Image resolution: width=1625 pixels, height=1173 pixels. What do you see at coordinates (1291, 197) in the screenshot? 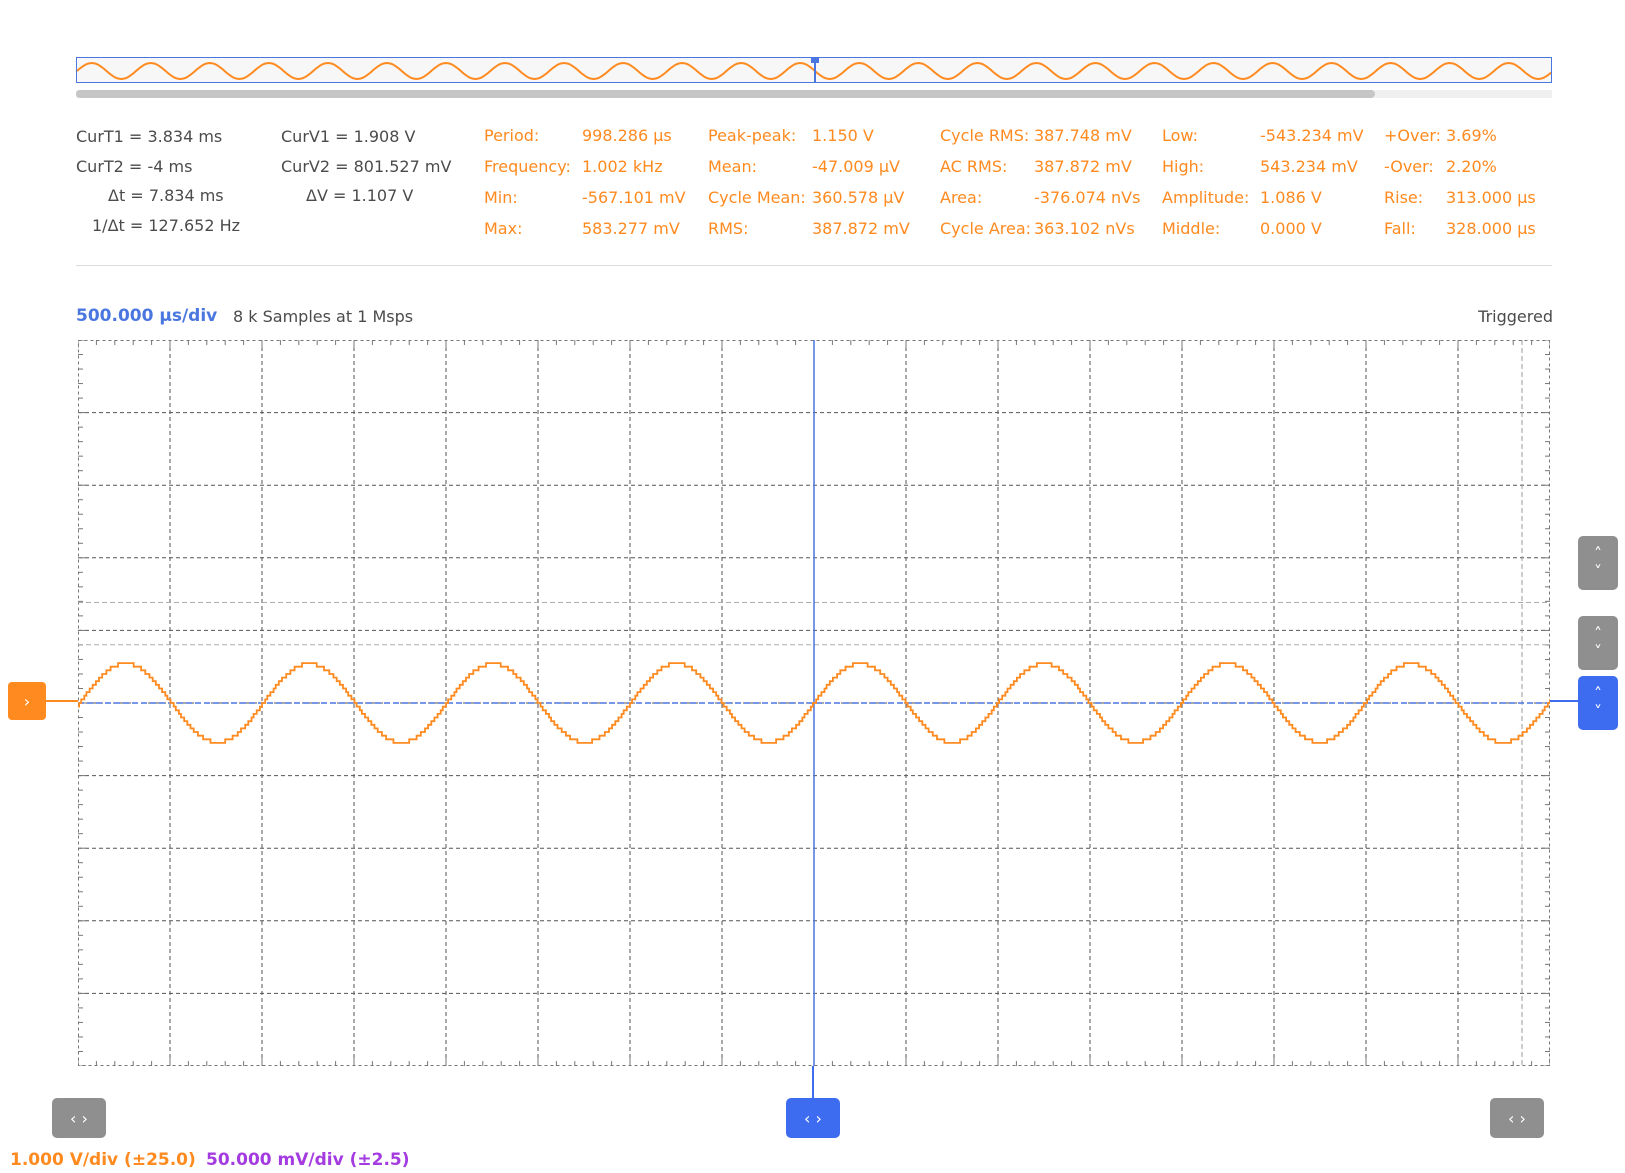
I see `measure-value: 1.086 V` at bounding box center [1291, 197].